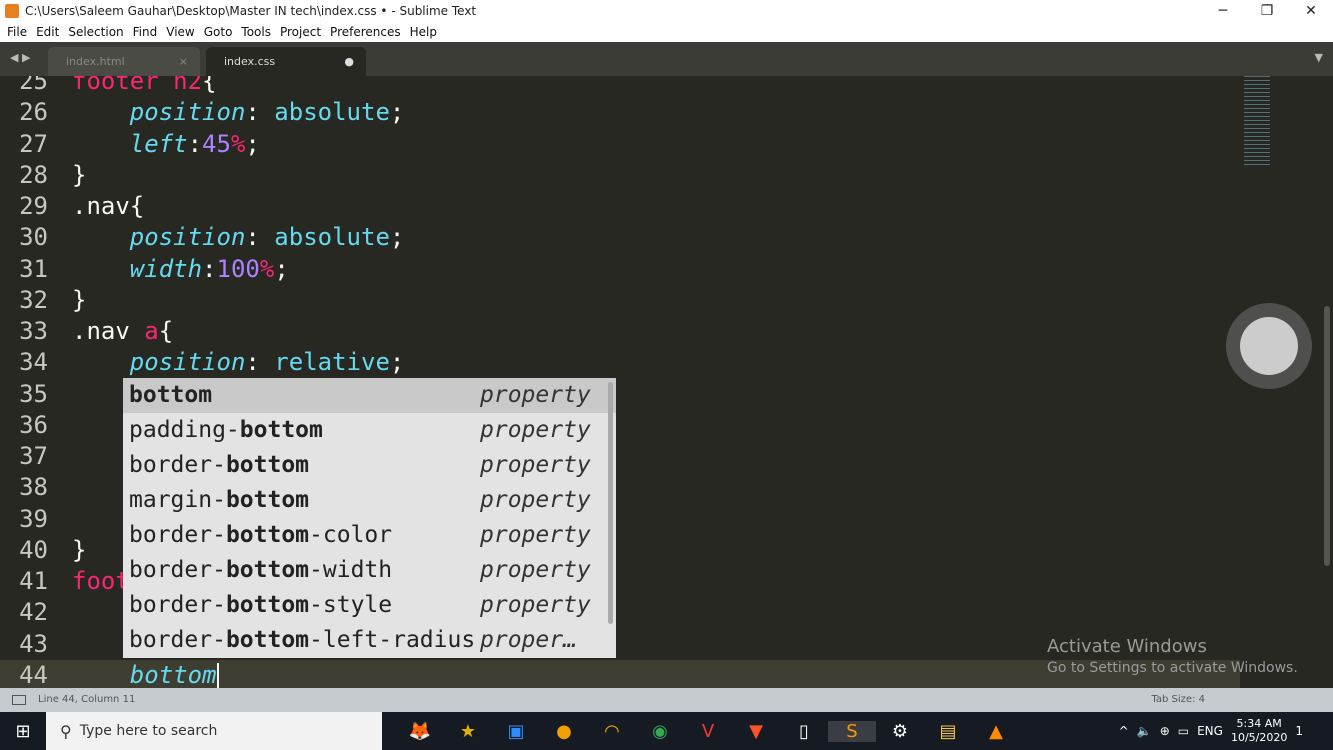 This screenshot has width=1333, height=750. What do you see at coordinates (369, 430) in the screenshot?
I see `autocomplete-item: padding-bottom property` at bounding box center [369, 430].